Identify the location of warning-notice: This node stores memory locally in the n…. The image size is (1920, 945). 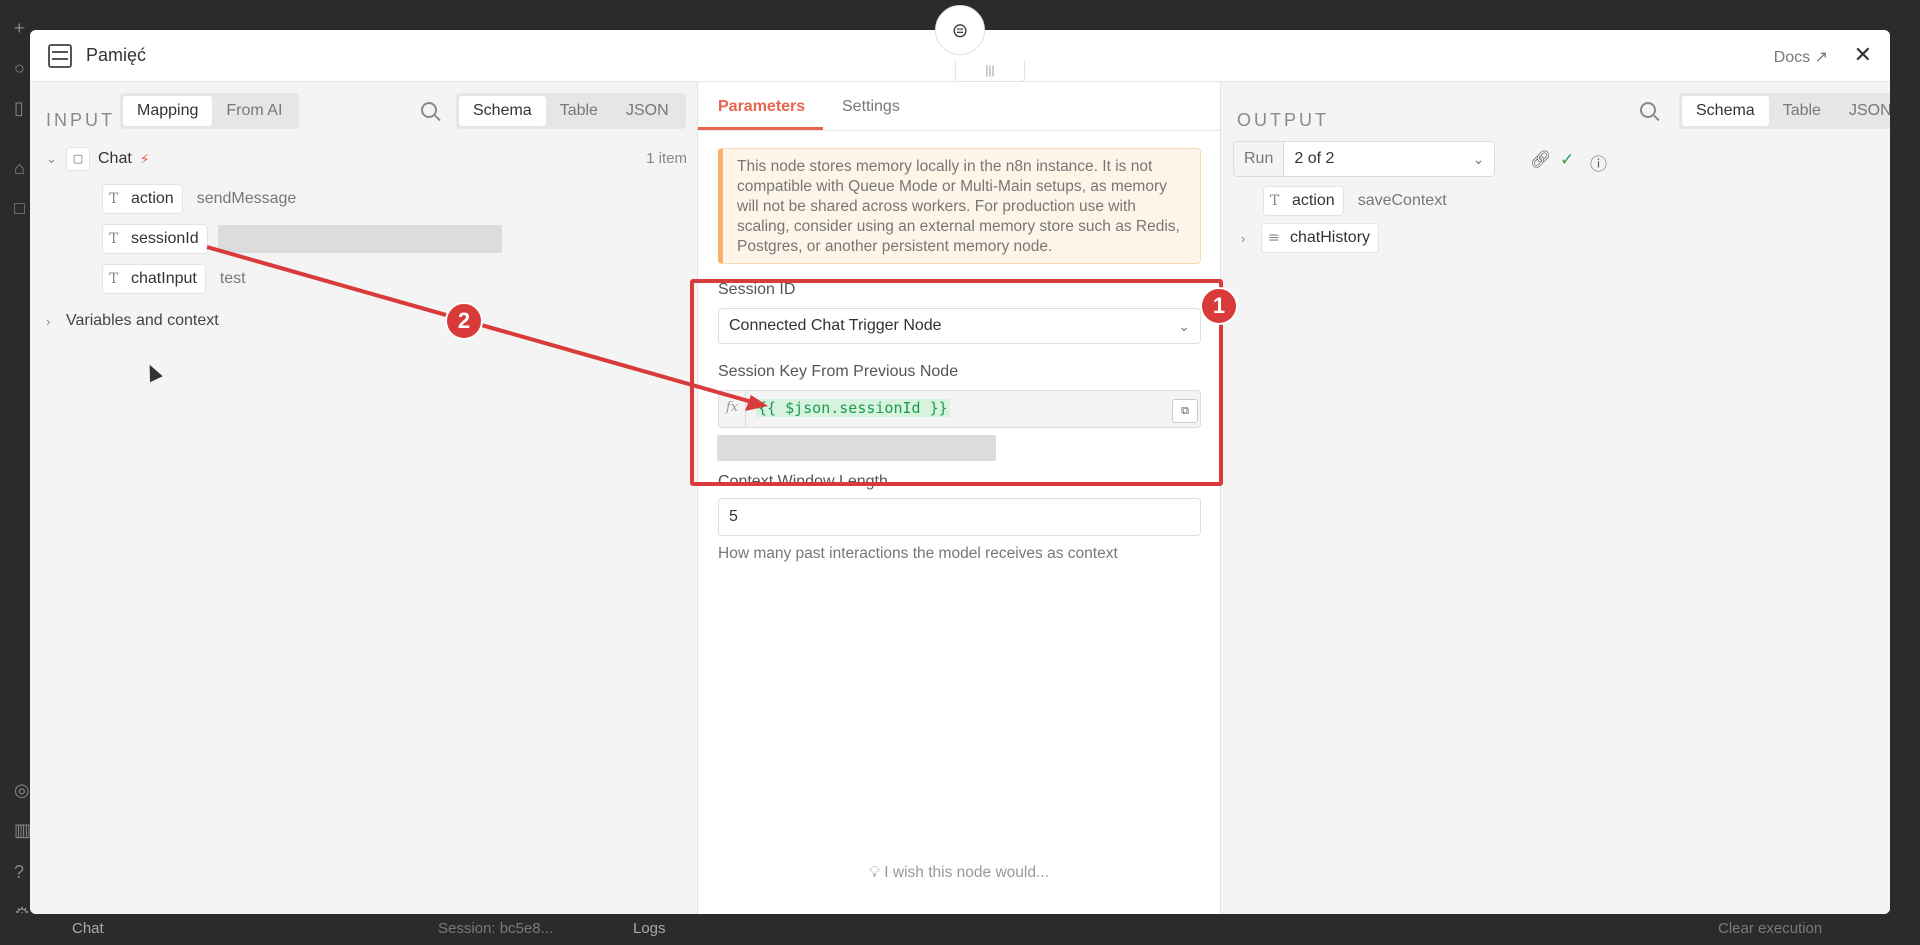
(959, 206).